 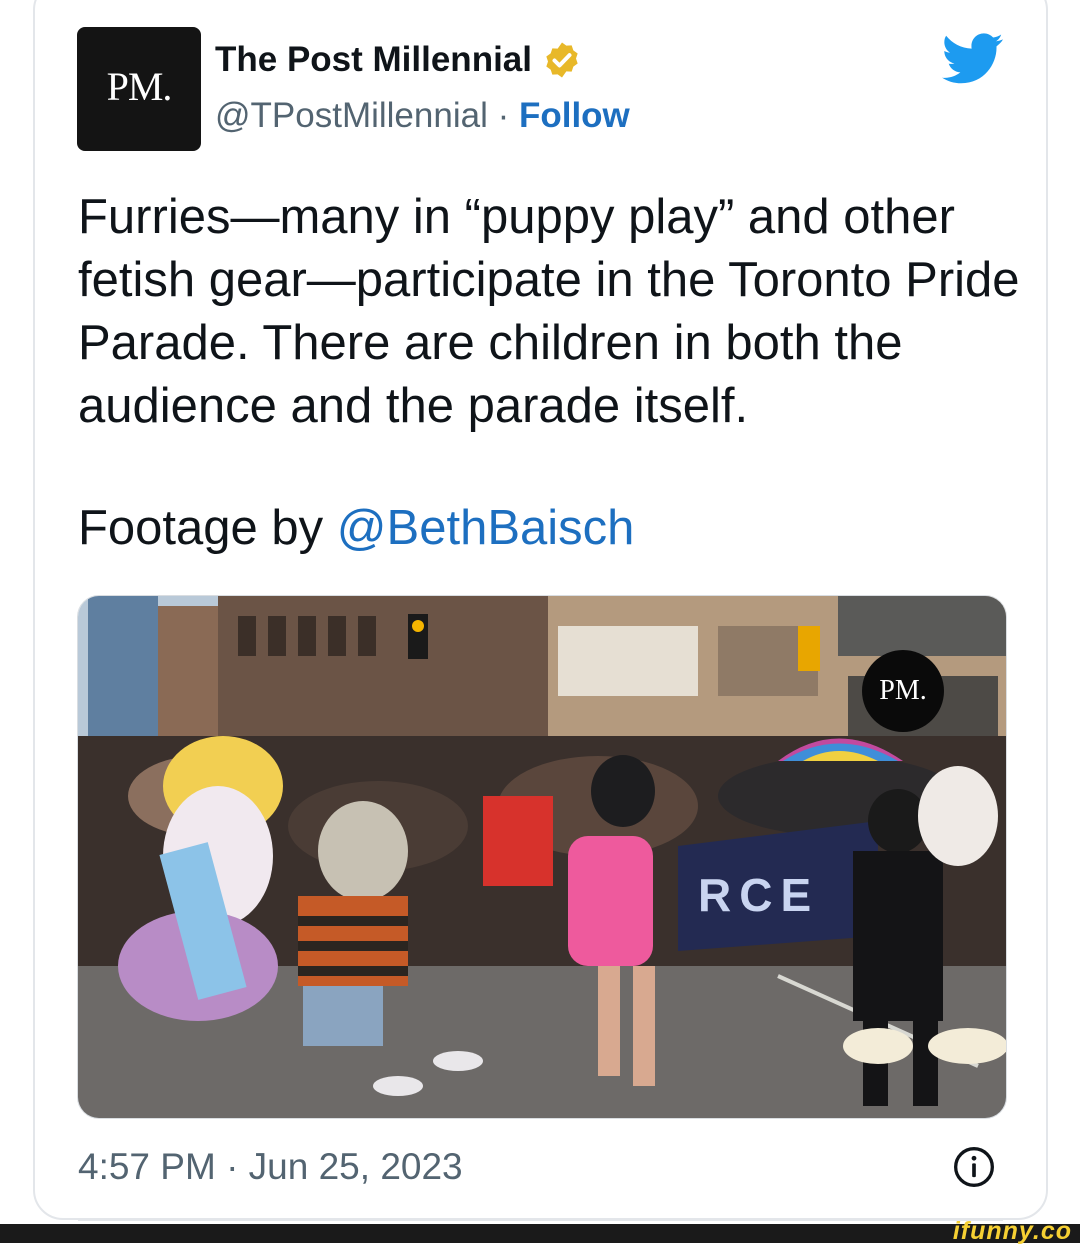 What do you see at coordinates (1012, 1231) in the screenshot?
I see `site-watermark: ifunny.co` at bounding box center [1012, 1231].